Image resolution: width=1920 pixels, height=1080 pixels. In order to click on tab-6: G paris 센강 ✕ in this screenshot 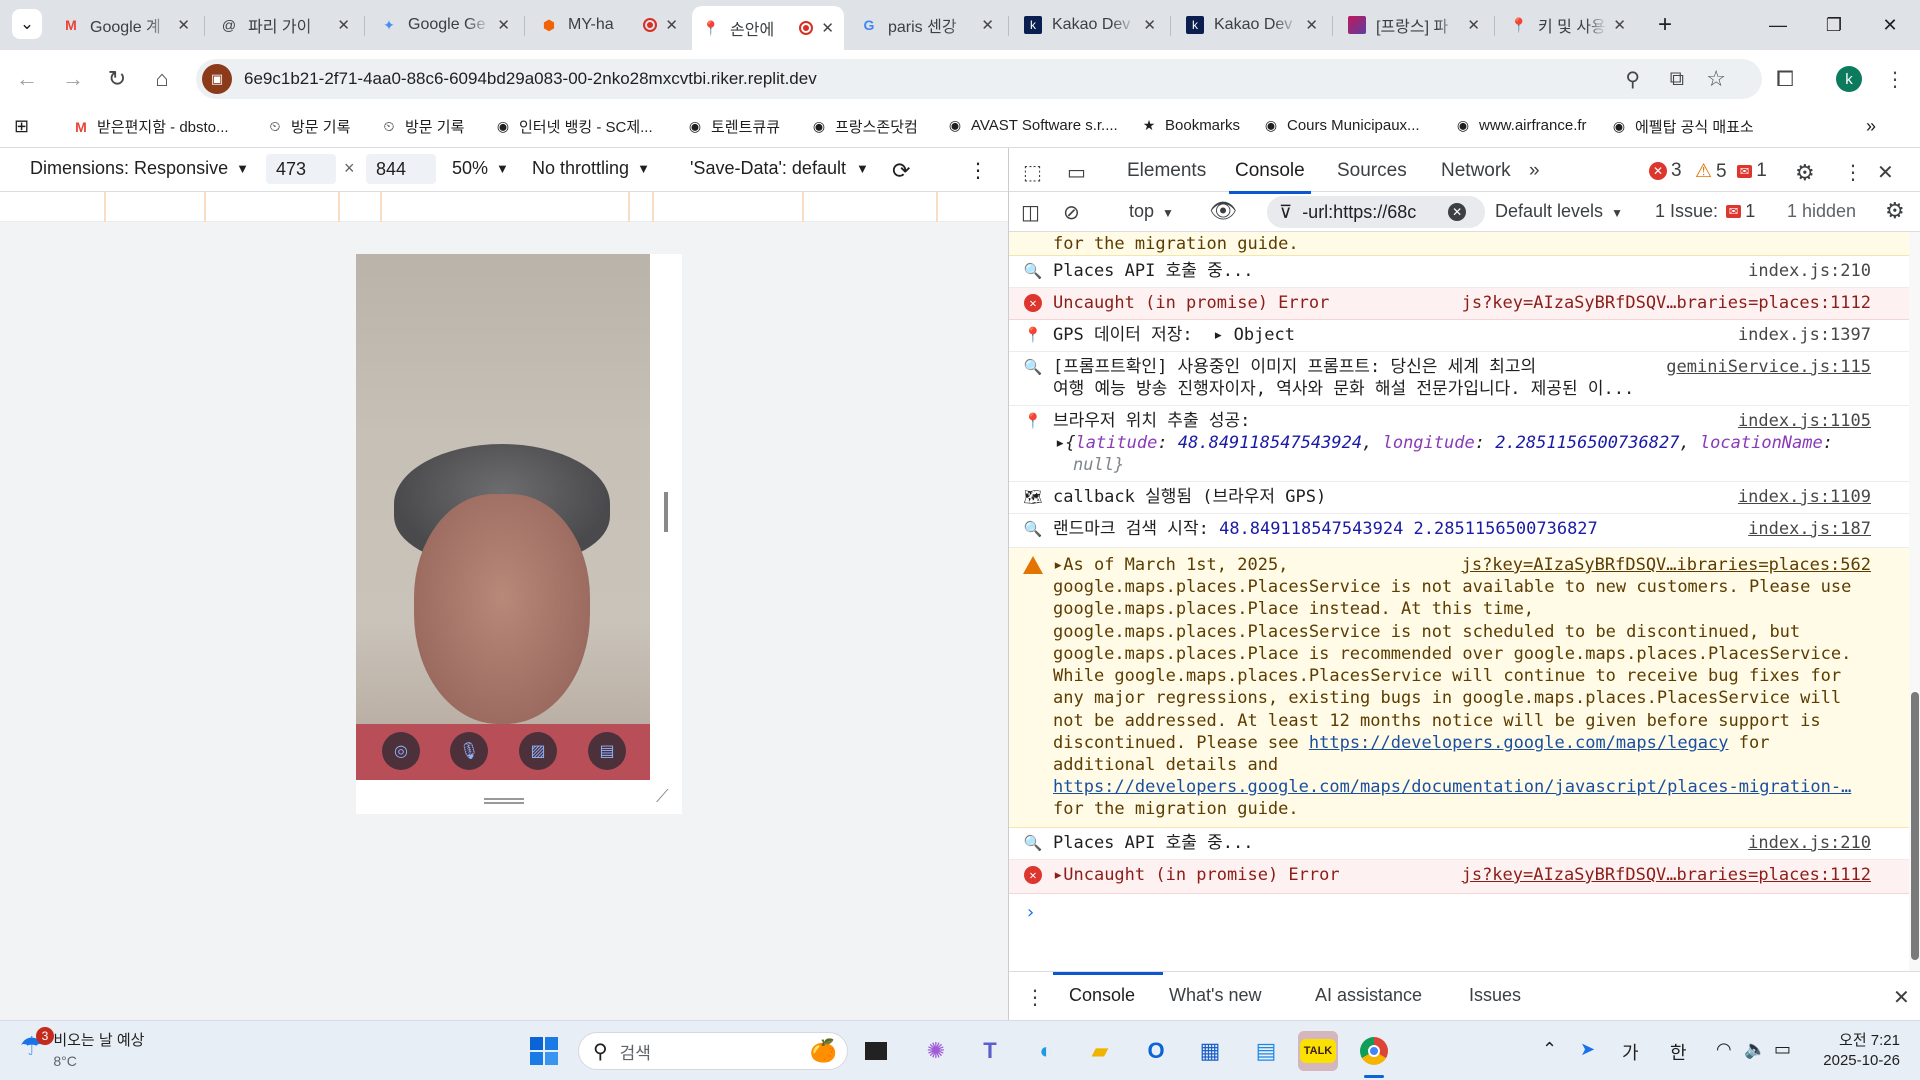, I will do `click(927, 25)`.